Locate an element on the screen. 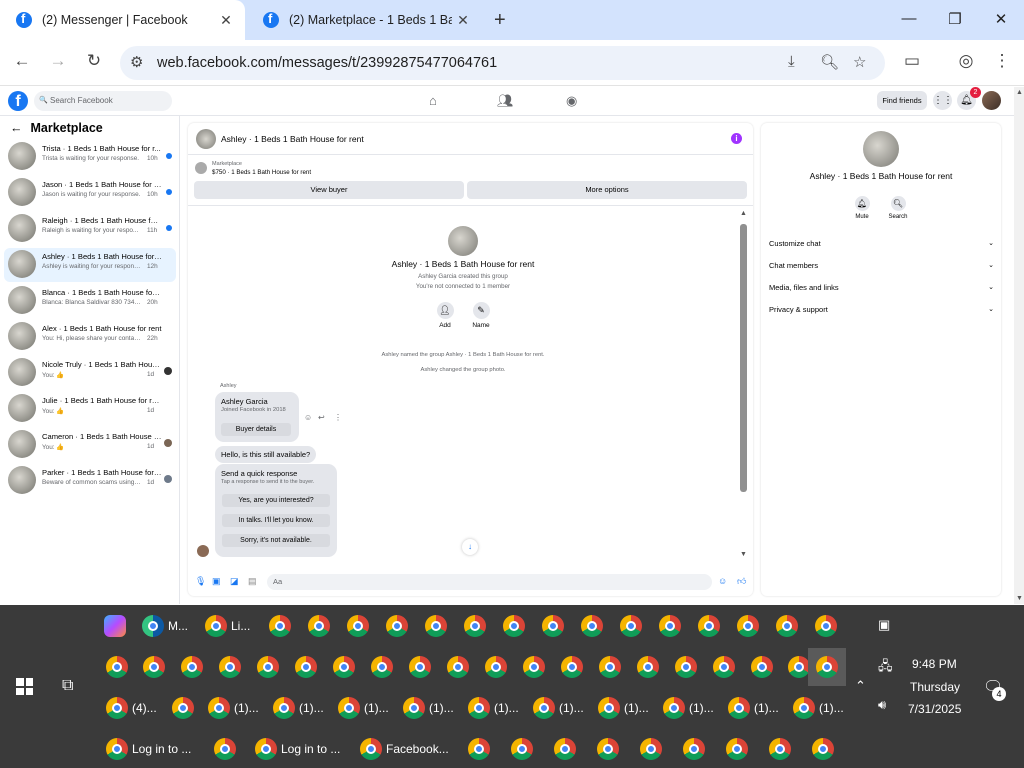 The image size is (1024, 768). listing-price-title: $750 · 1 Beds 1 Bath House for rent is located at coordinates (261, 172).